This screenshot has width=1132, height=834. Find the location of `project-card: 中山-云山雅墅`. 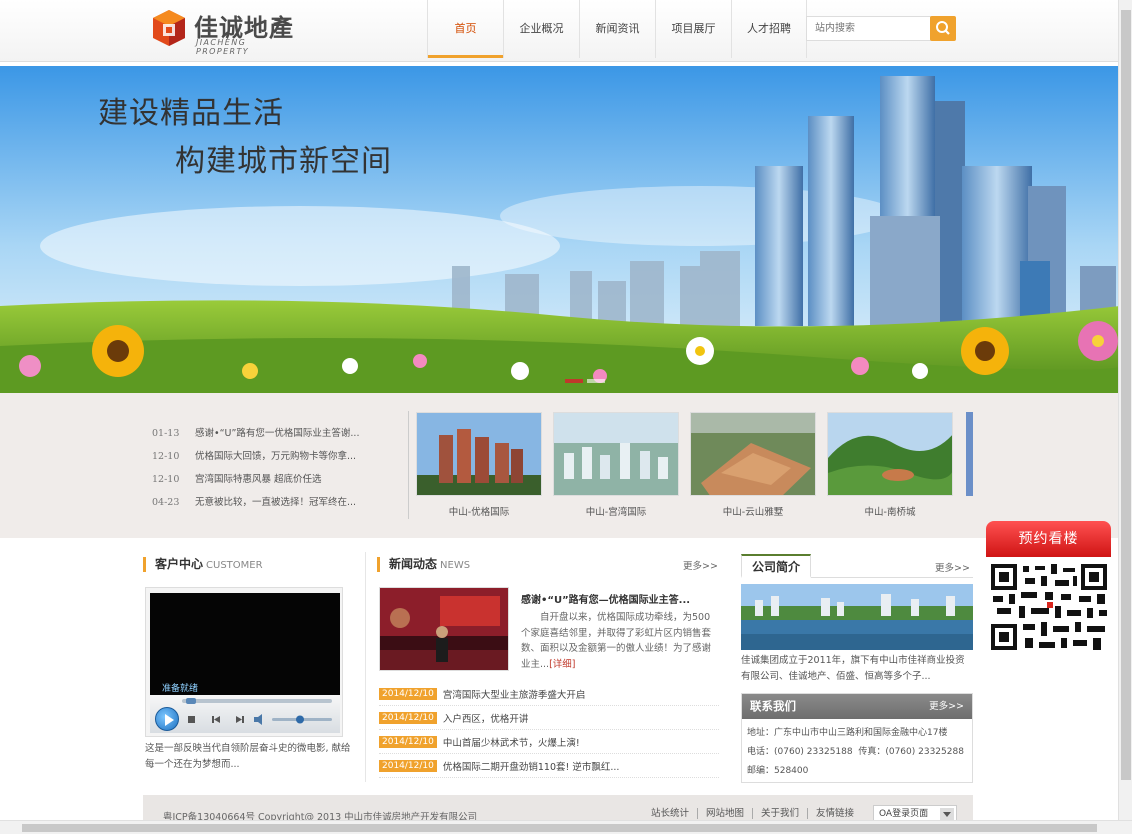

project-card: 中山-云山雅墅 is located at coordinates (753, 465).